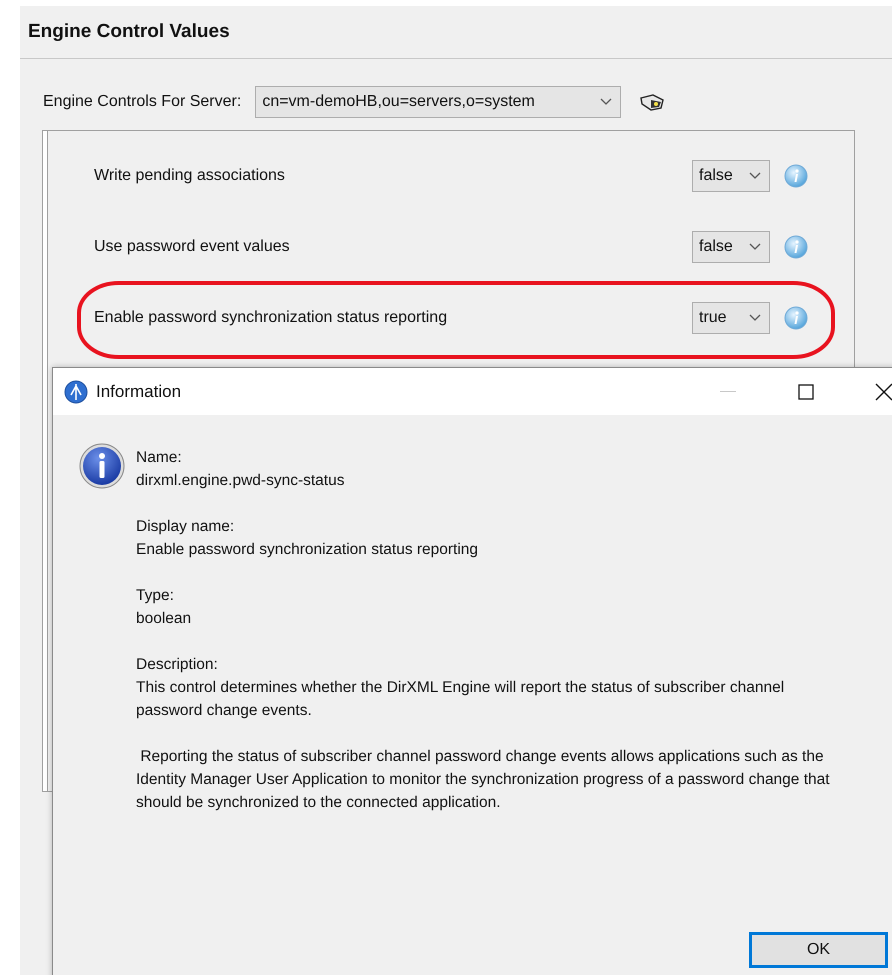  What do you see at coordinates (483, 780) in the screenshot?
I see `info-text: Reporting the status of subscriber channel password change events allows applications such as the Identity Manager User Application to monitor the synchronization progress of a password change that should be synchronized to the connected application.` at bounding box center [483, 780].